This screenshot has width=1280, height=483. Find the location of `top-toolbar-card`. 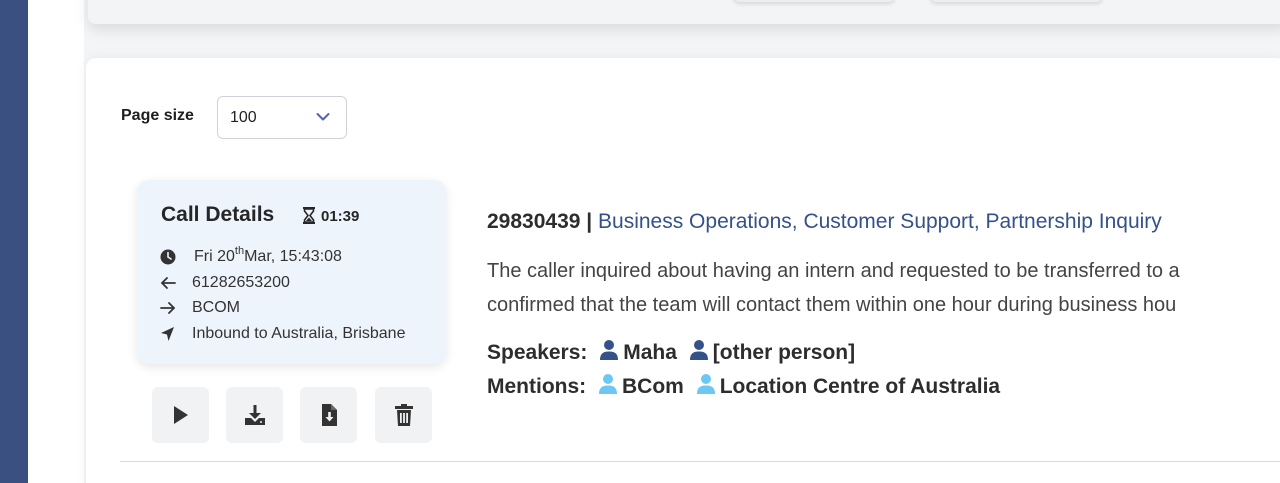

top-toolbar-card is located at coordinates (684, 12).